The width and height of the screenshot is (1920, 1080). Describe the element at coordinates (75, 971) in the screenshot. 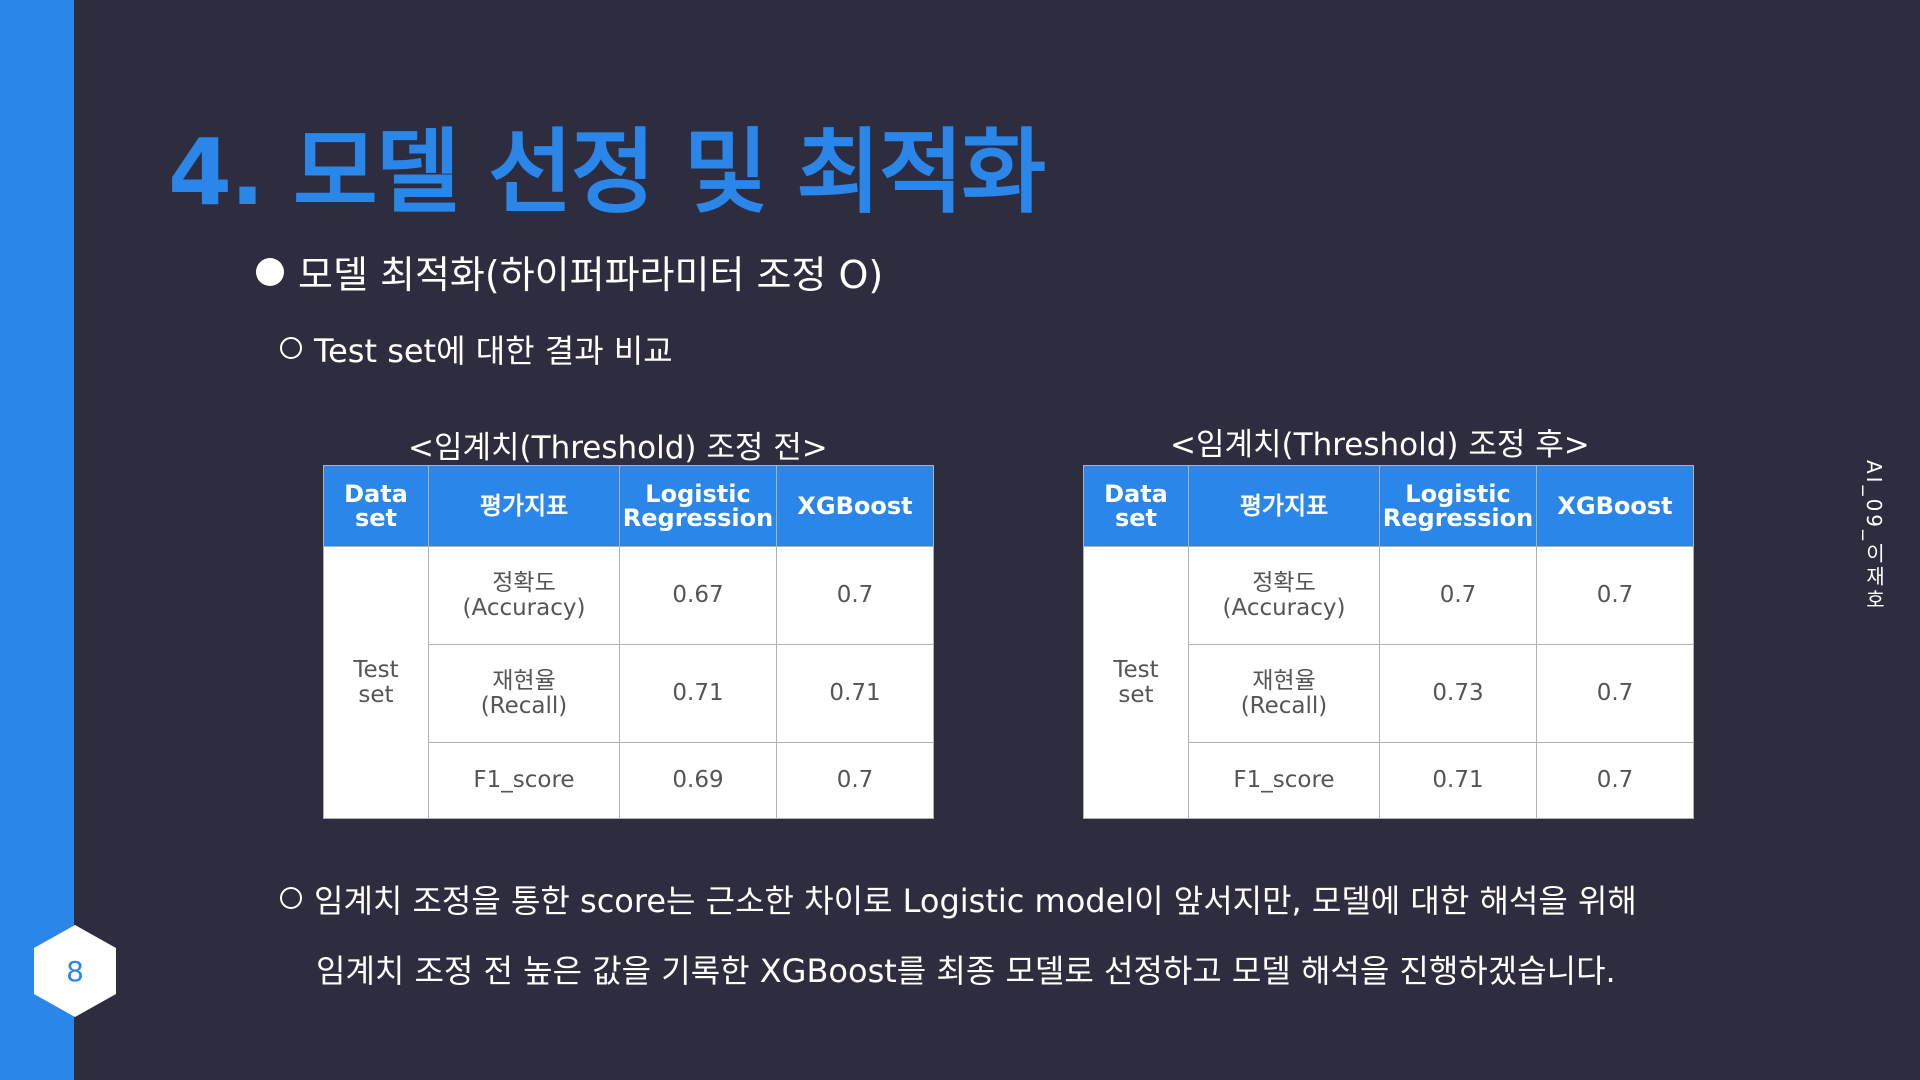

I see `page-number: 8` at that location.